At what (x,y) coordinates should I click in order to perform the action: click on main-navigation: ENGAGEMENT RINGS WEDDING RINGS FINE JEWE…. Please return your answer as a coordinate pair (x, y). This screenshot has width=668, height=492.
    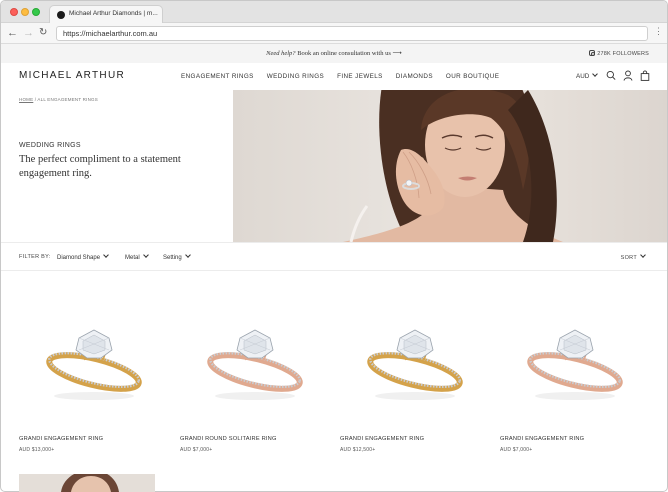
    Looking at the image, I should click on (346, 76).